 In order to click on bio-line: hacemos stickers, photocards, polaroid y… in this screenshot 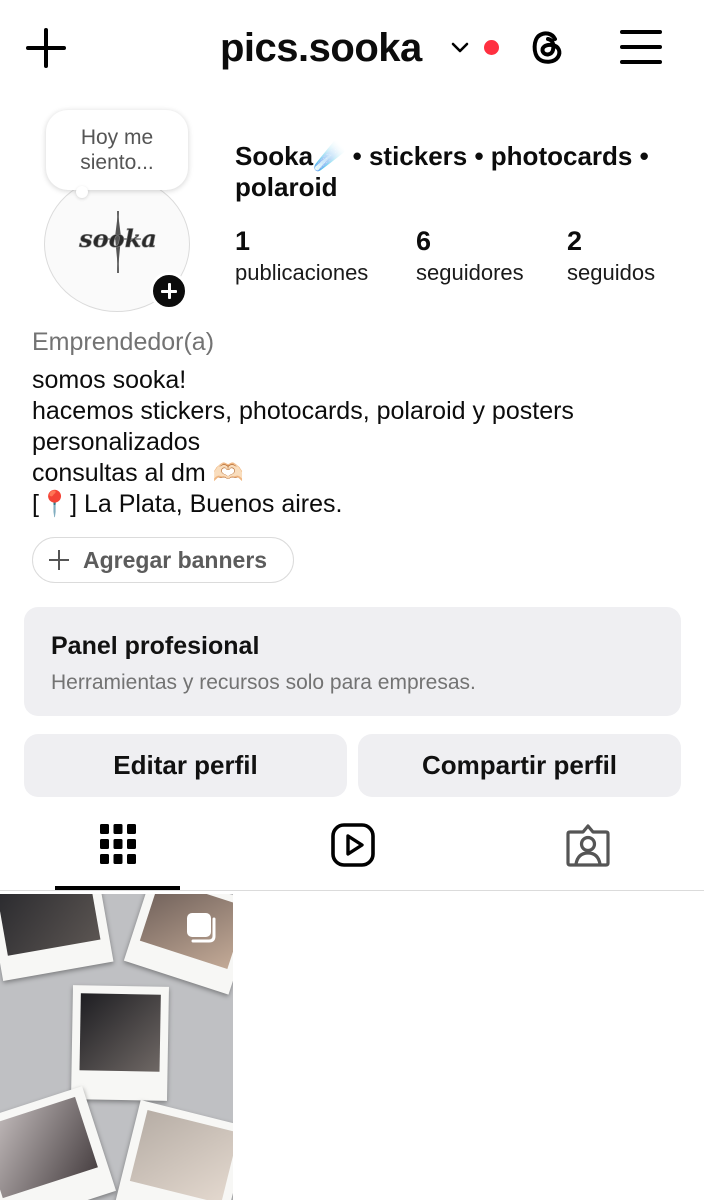, I will do `click(303, 411)`.